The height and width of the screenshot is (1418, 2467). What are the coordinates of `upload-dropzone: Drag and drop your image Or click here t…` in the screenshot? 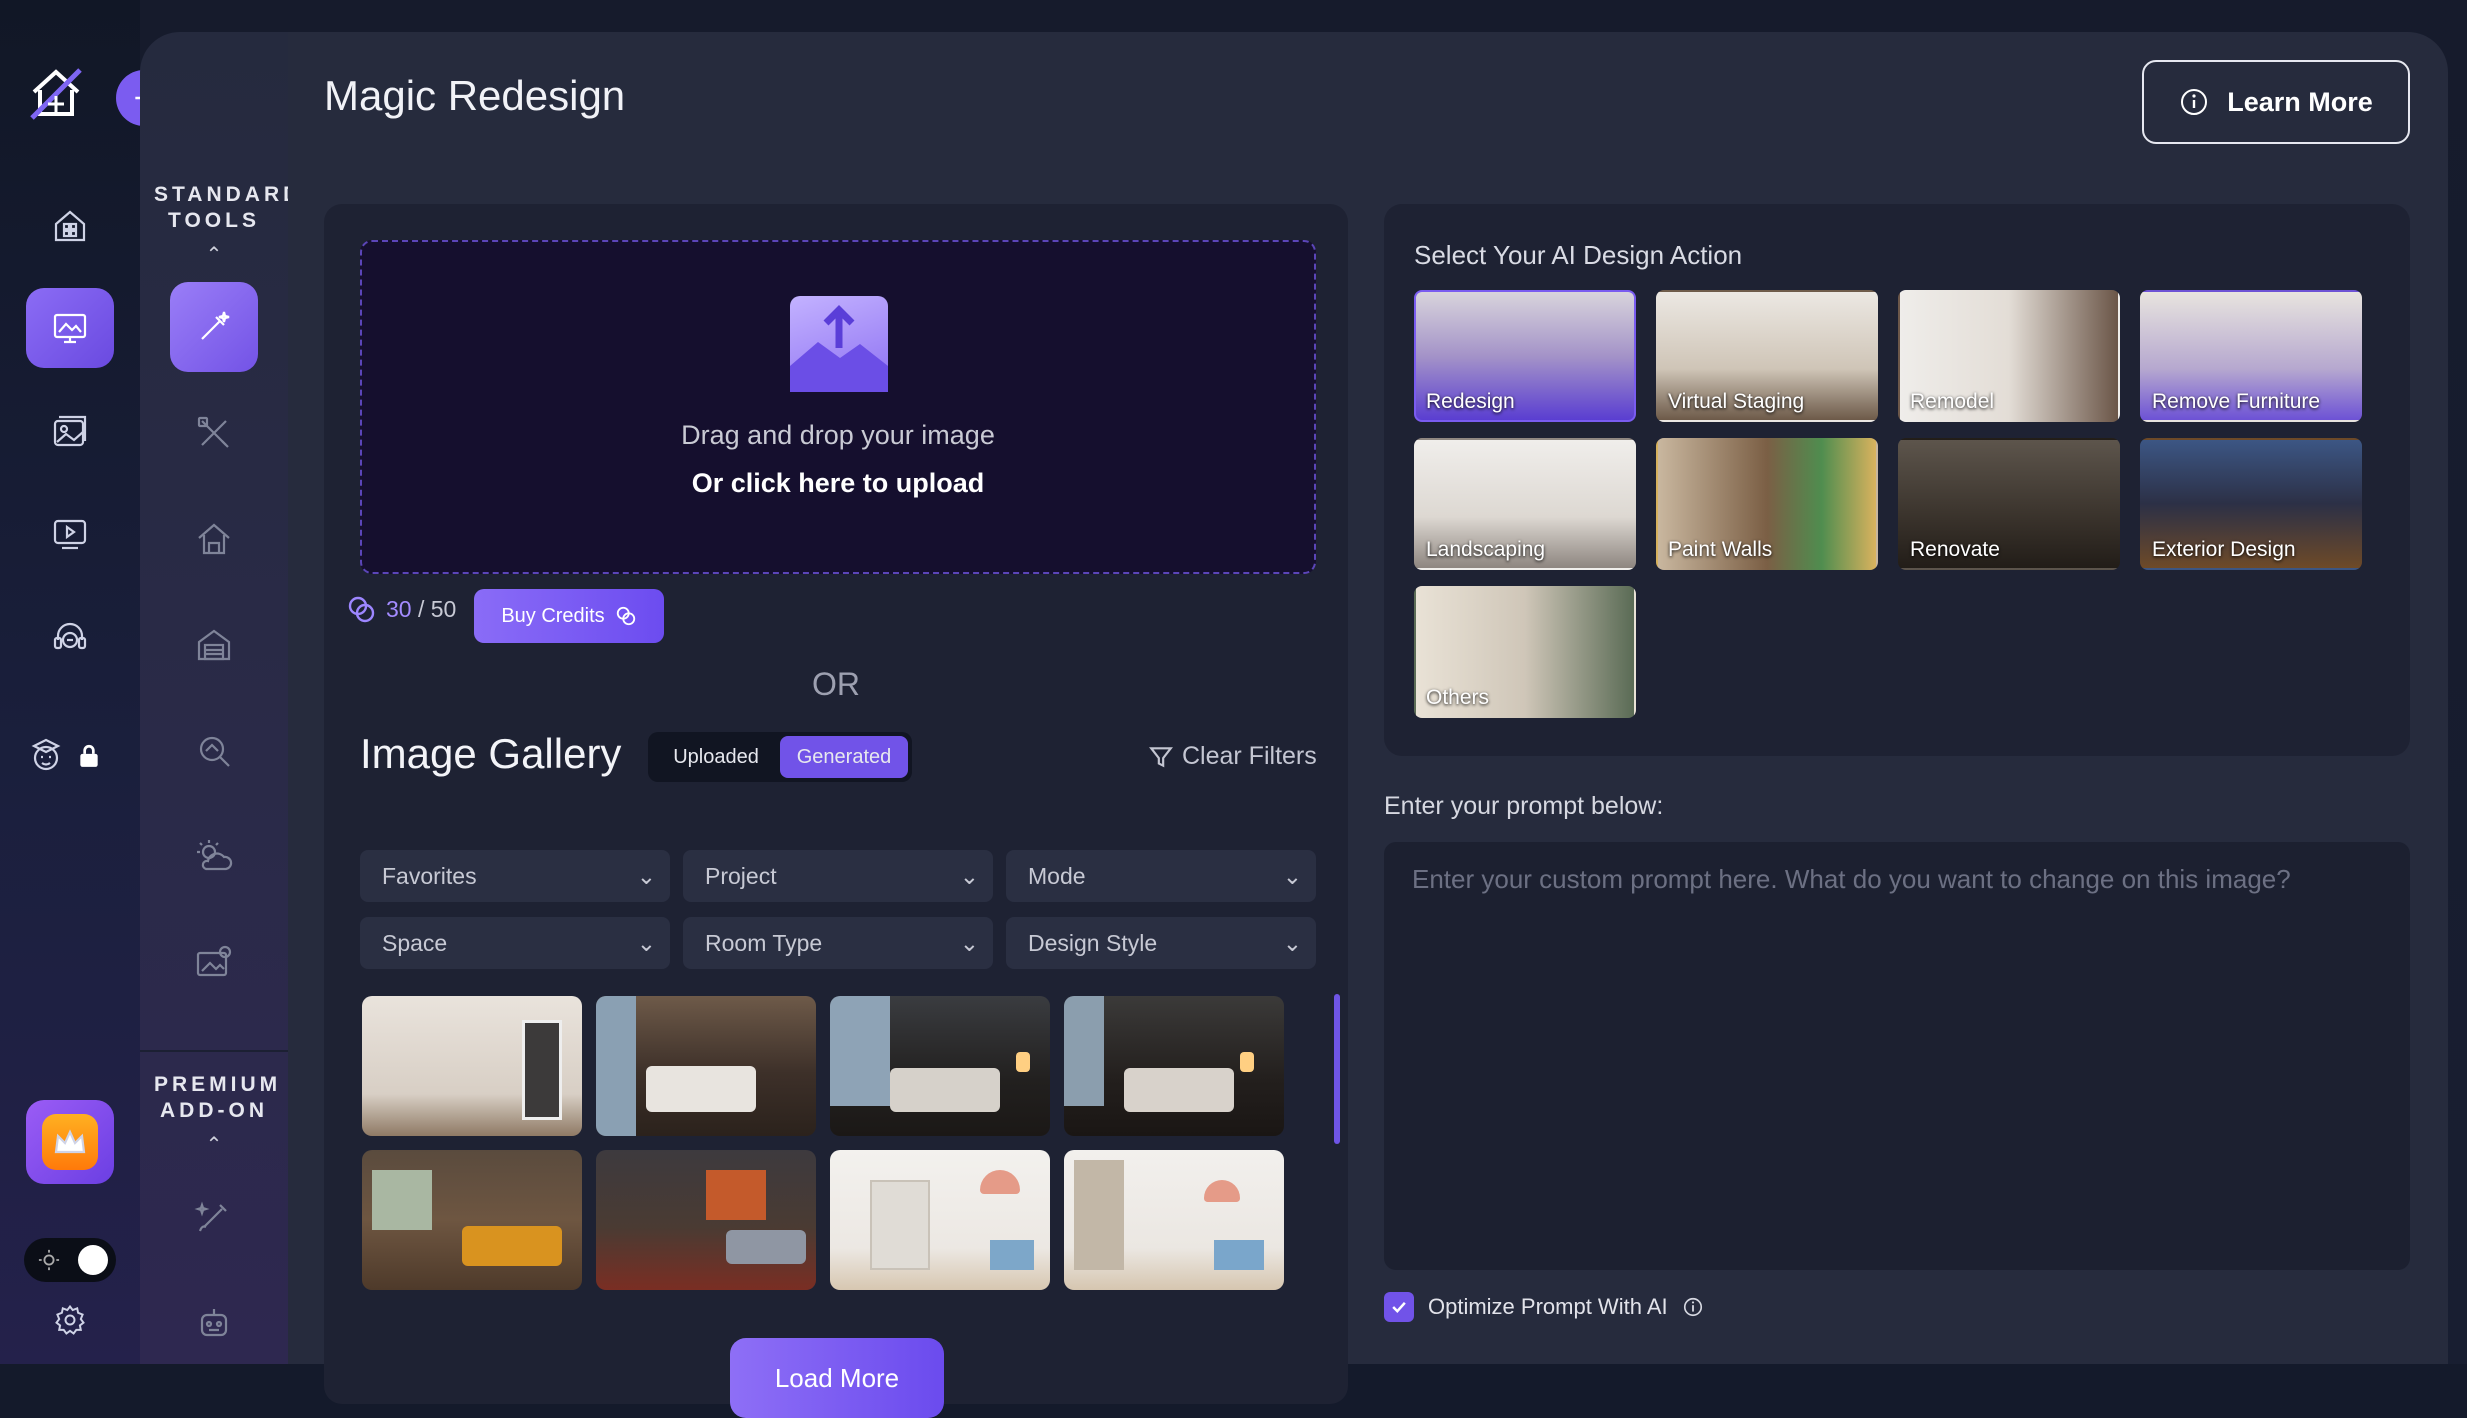 It's located at (838, 407).